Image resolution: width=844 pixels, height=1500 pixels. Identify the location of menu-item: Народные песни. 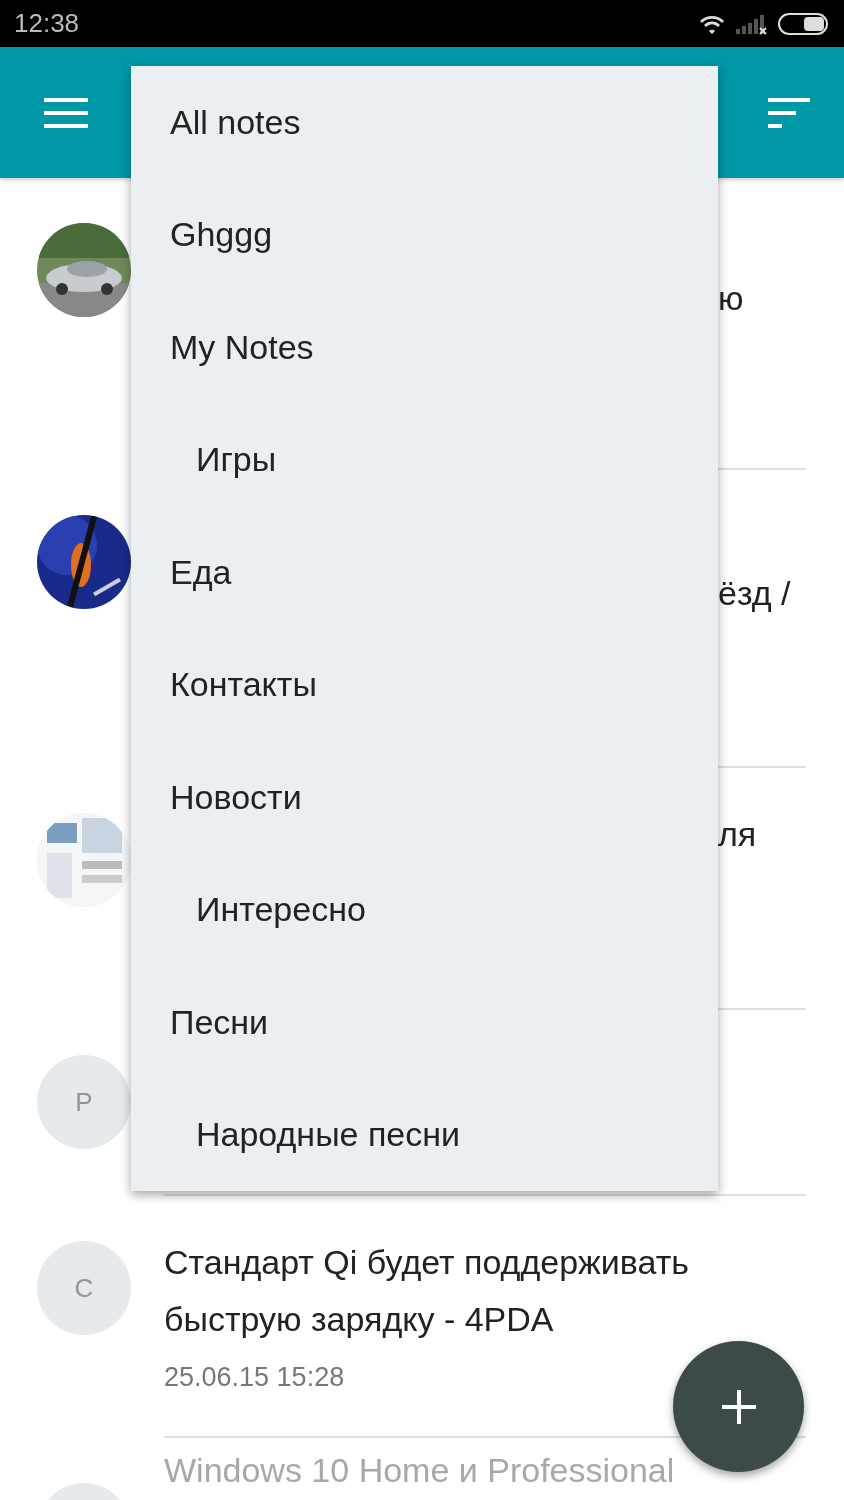
(424, 1134).